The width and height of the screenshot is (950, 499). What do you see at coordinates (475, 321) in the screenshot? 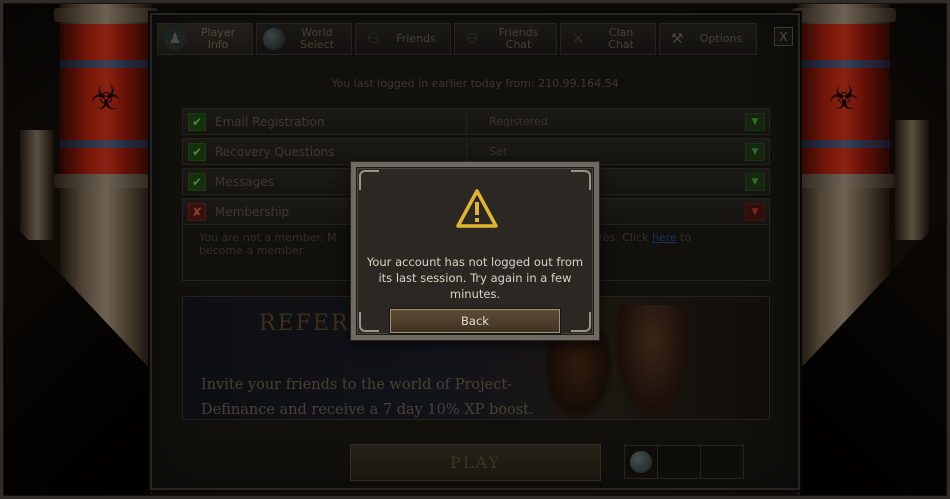
I see `back-button: Back` at bounding box center [475, 321].